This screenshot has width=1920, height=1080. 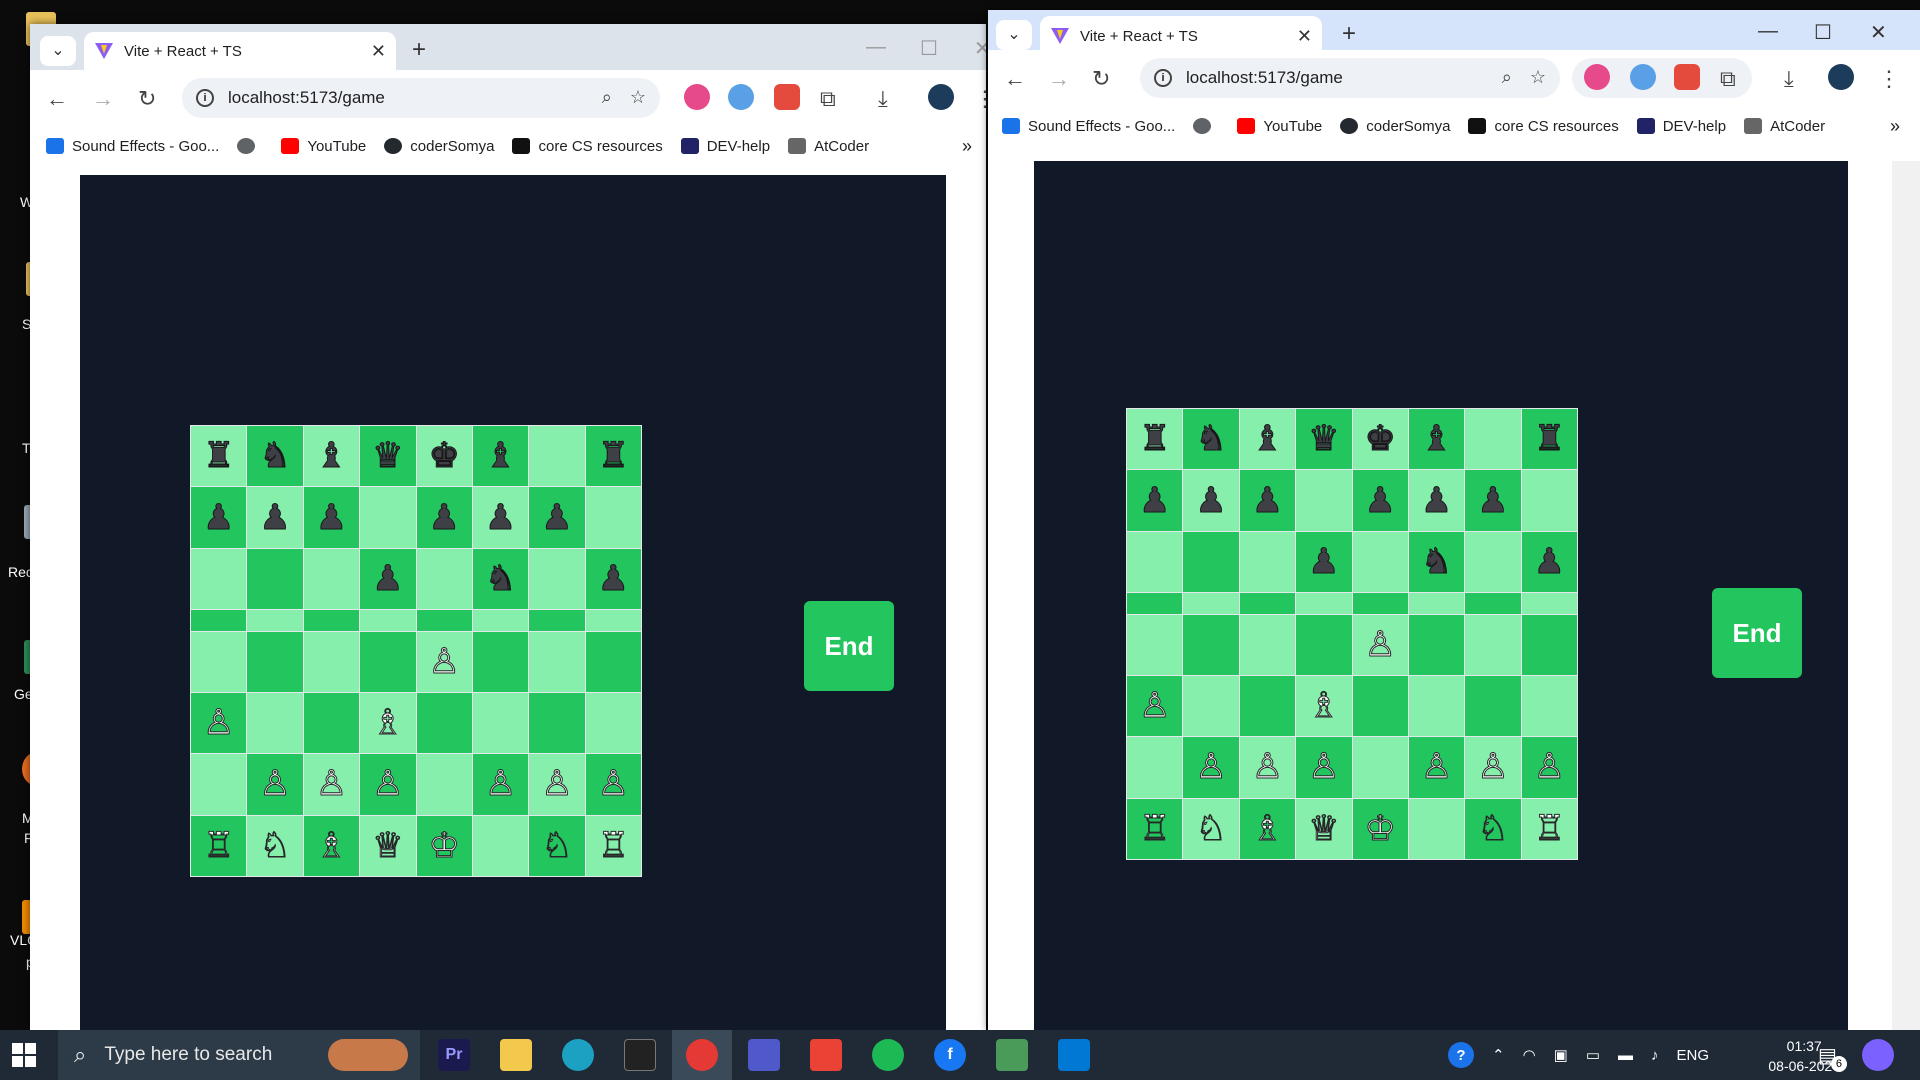 I want to click on close-tab-icon: ✕, so click(x=378, y=51).